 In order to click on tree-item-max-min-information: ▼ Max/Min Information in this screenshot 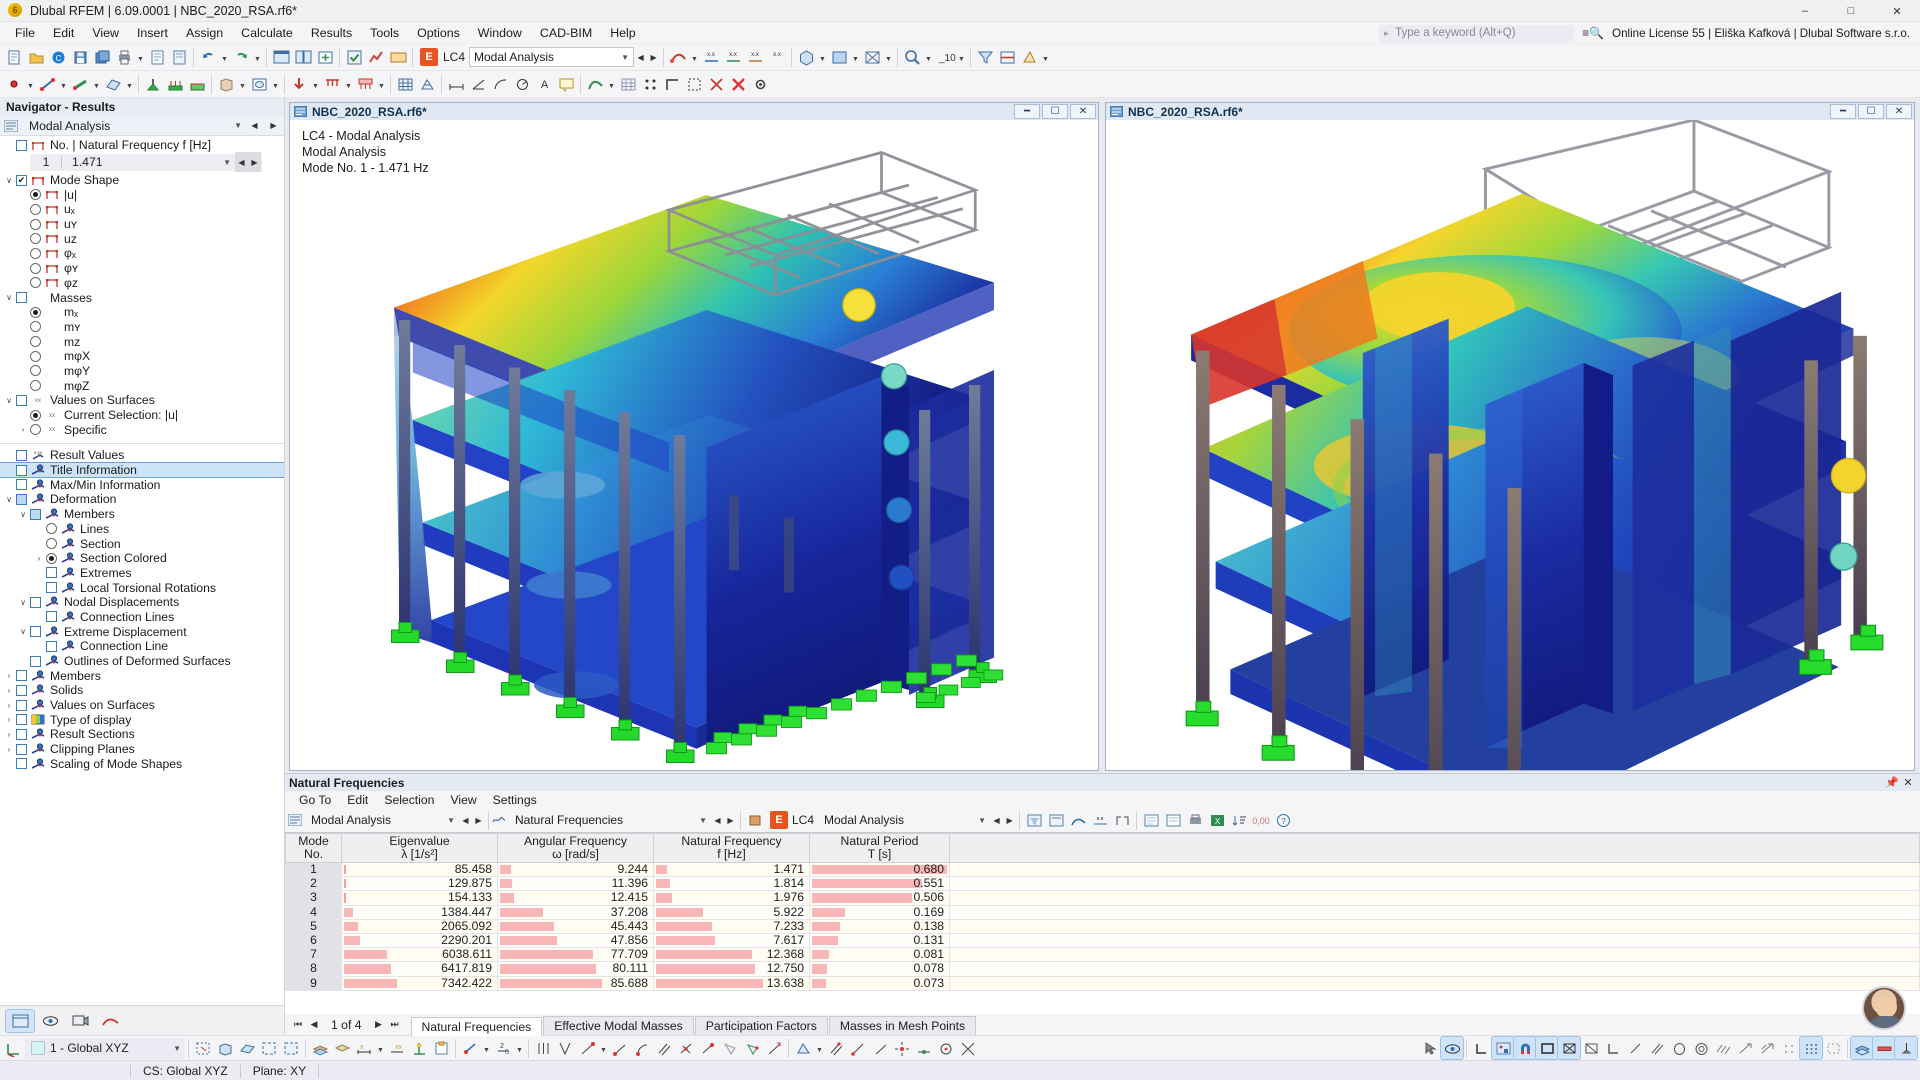, I will do `click(142, 484)`.